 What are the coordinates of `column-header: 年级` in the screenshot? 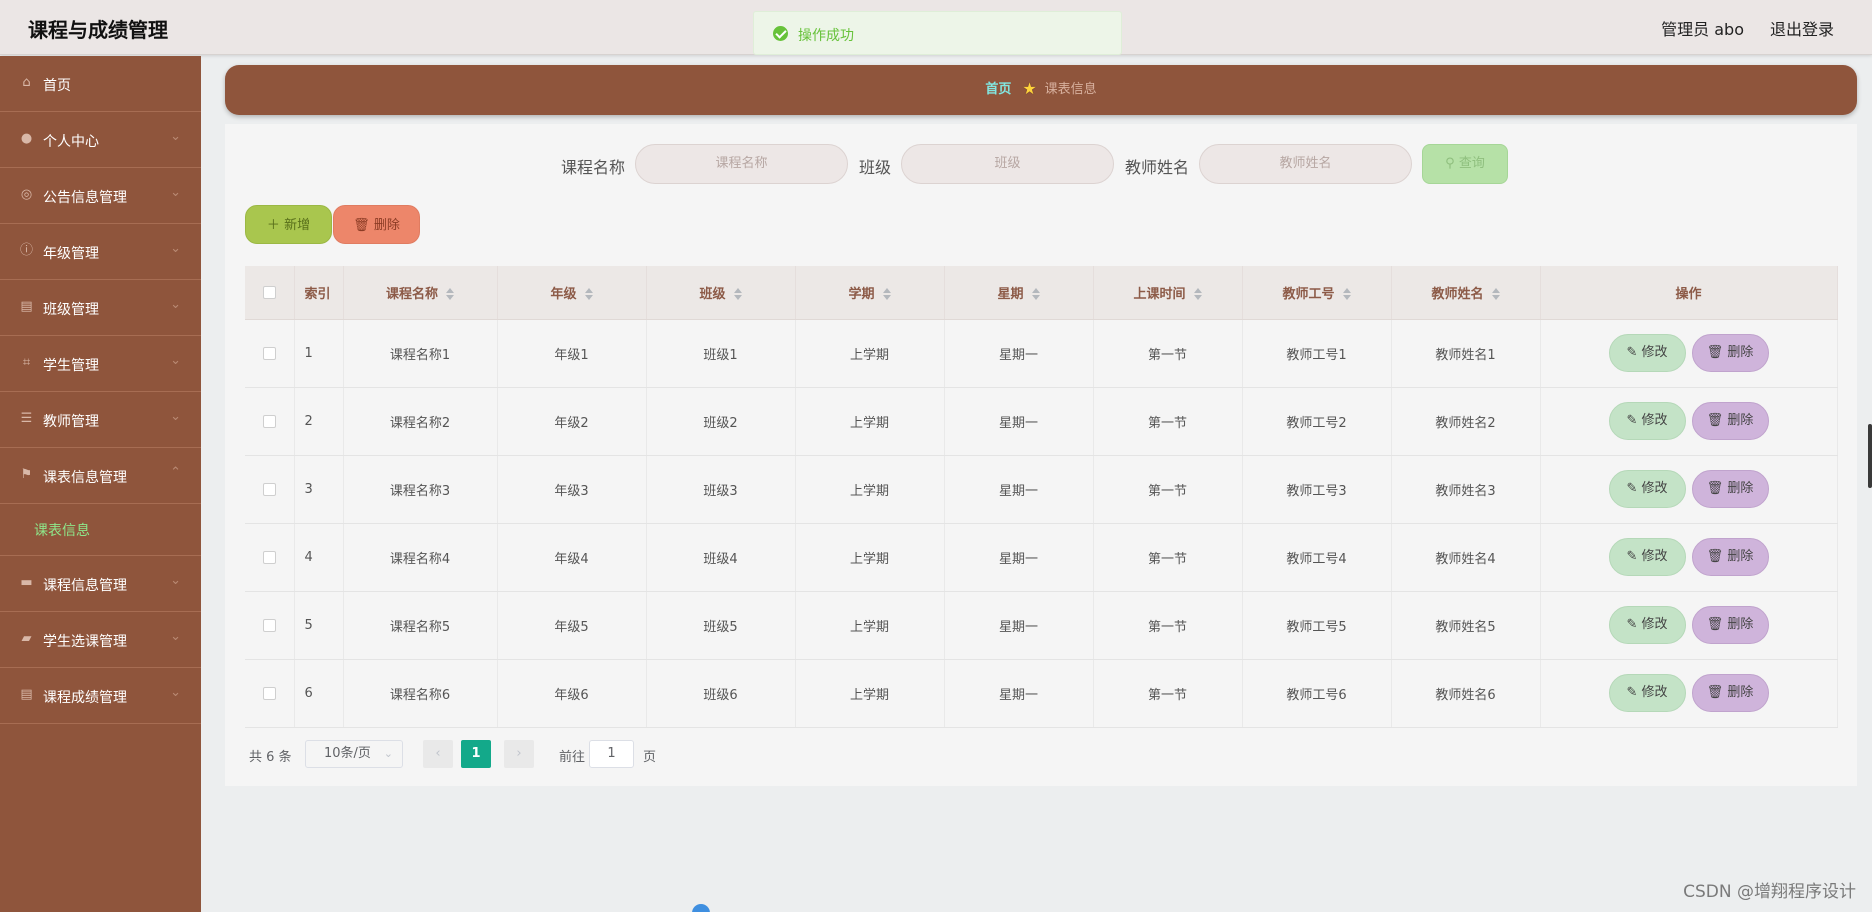 It's located at (572, 293).